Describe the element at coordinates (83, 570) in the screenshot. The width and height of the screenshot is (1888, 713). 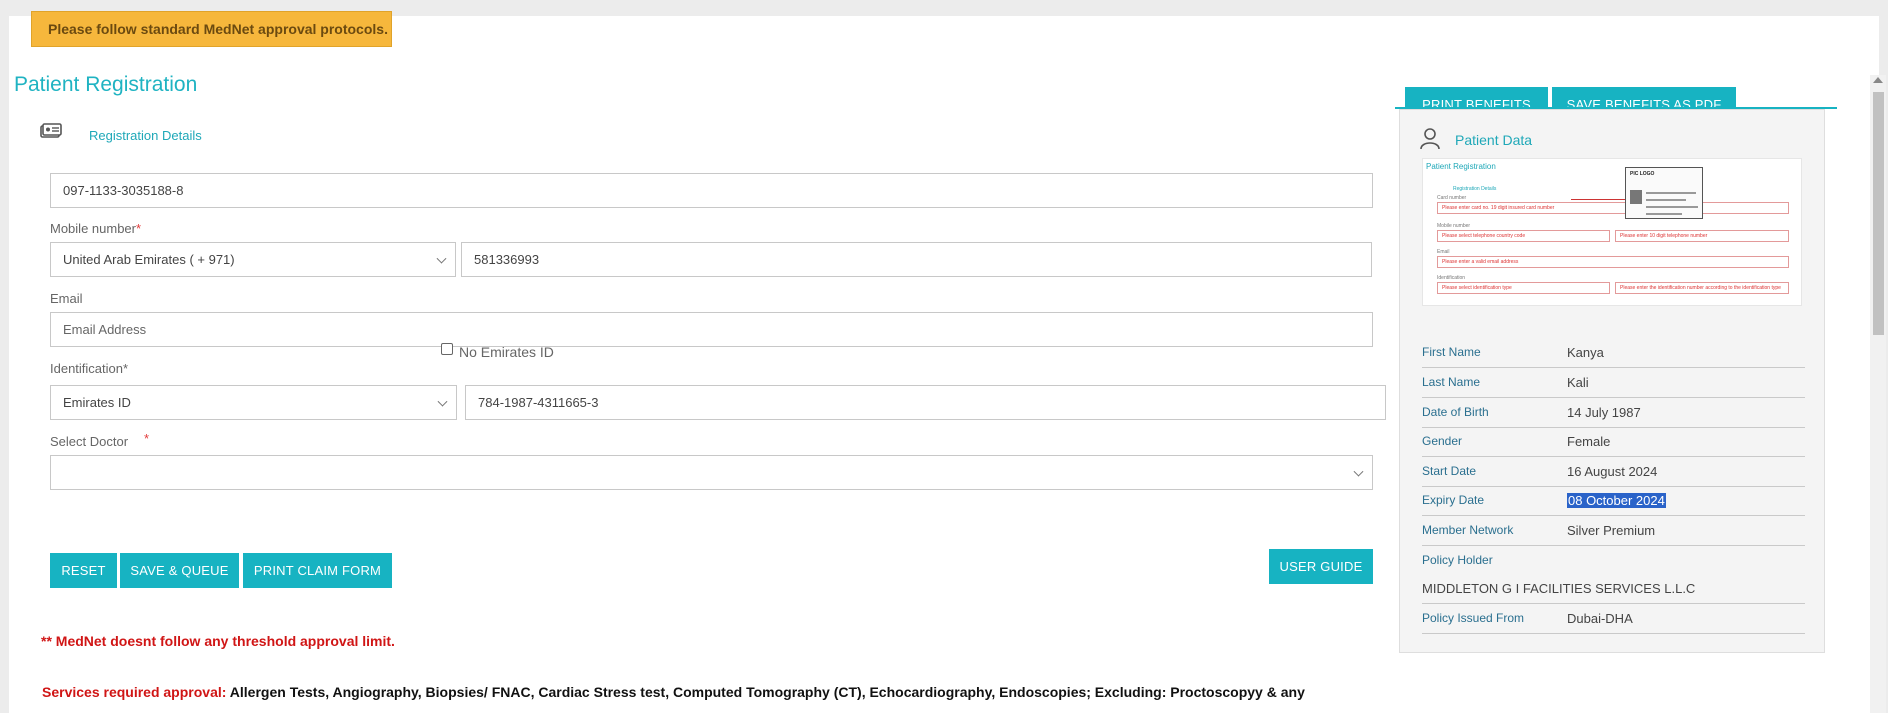
I see `reset-button: RESET` at that location.